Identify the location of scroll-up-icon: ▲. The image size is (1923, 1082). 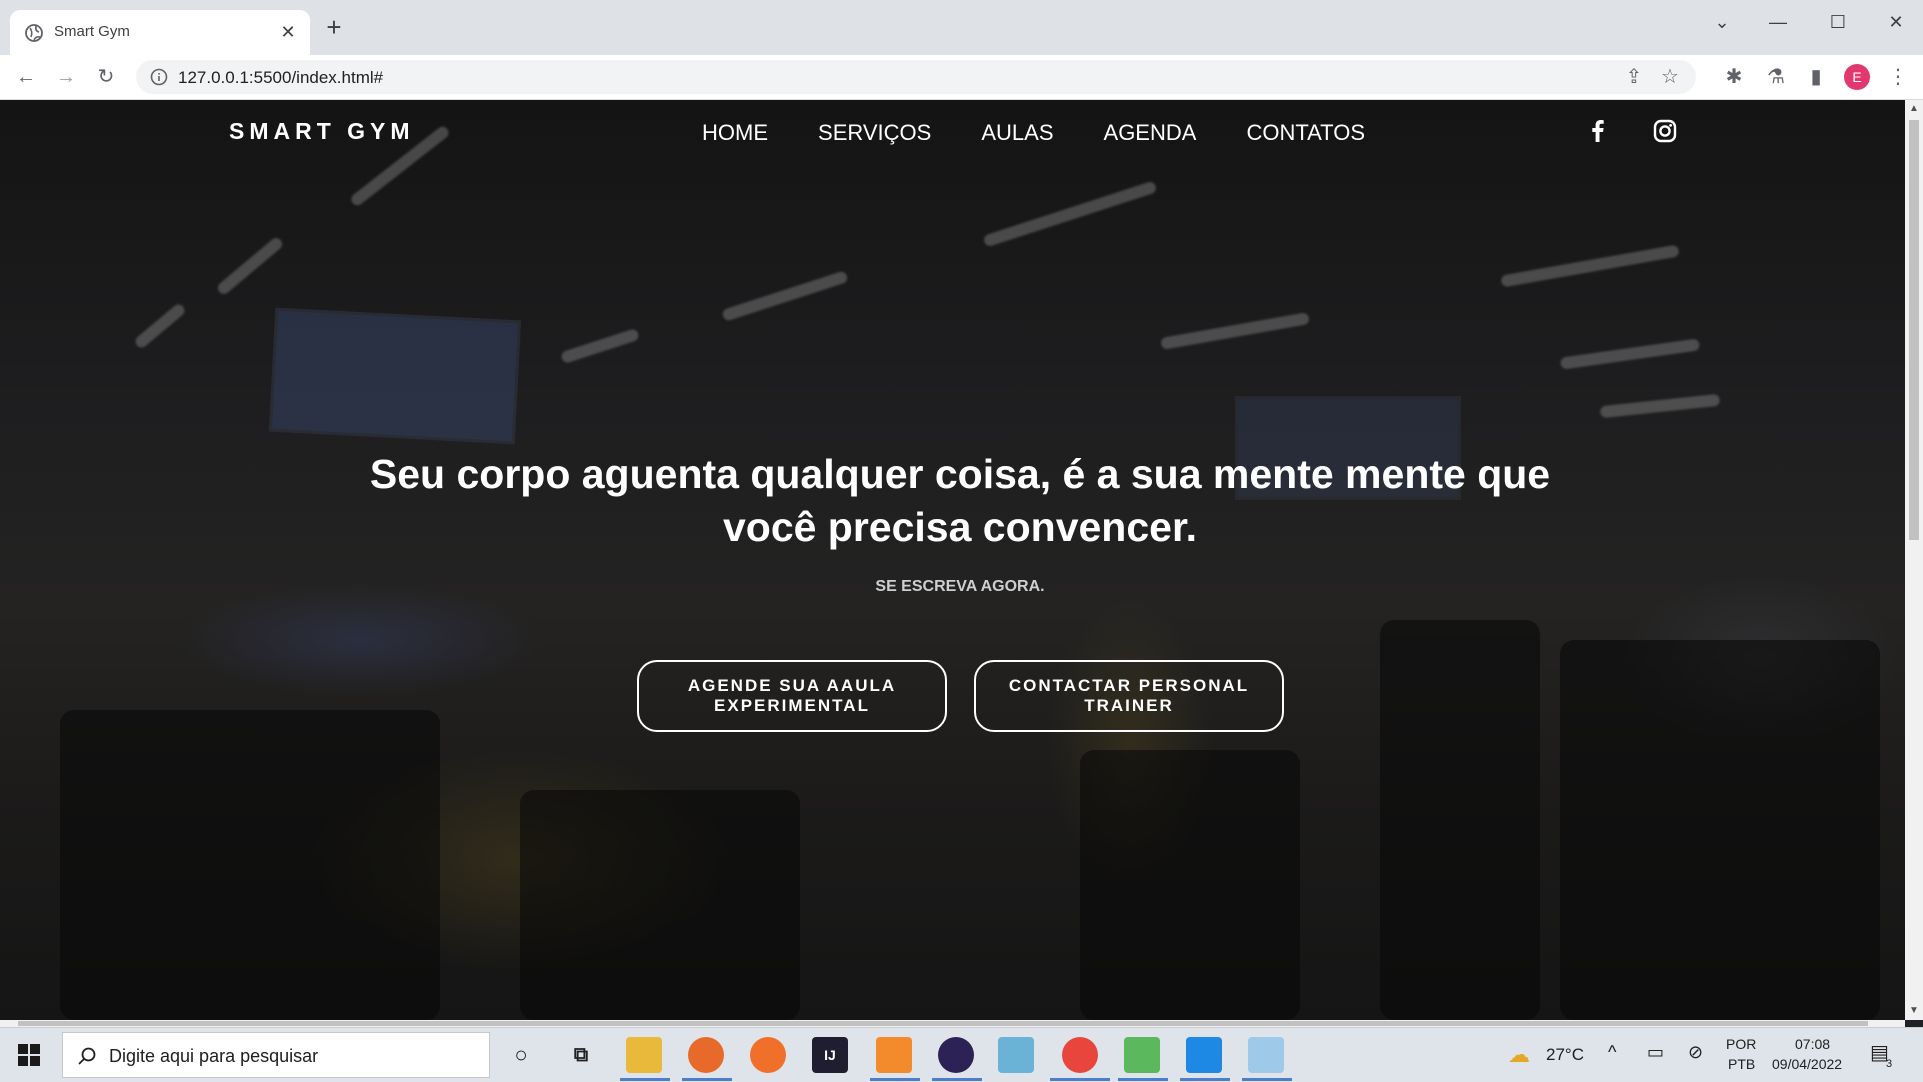
(1914, 109).